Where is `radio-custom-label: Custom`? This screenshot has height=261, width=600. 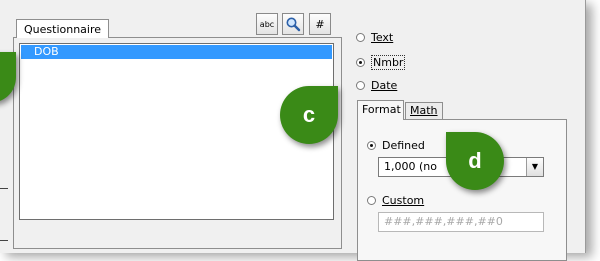
radio-custom-label: Custom is located at coordinates (403, 200).